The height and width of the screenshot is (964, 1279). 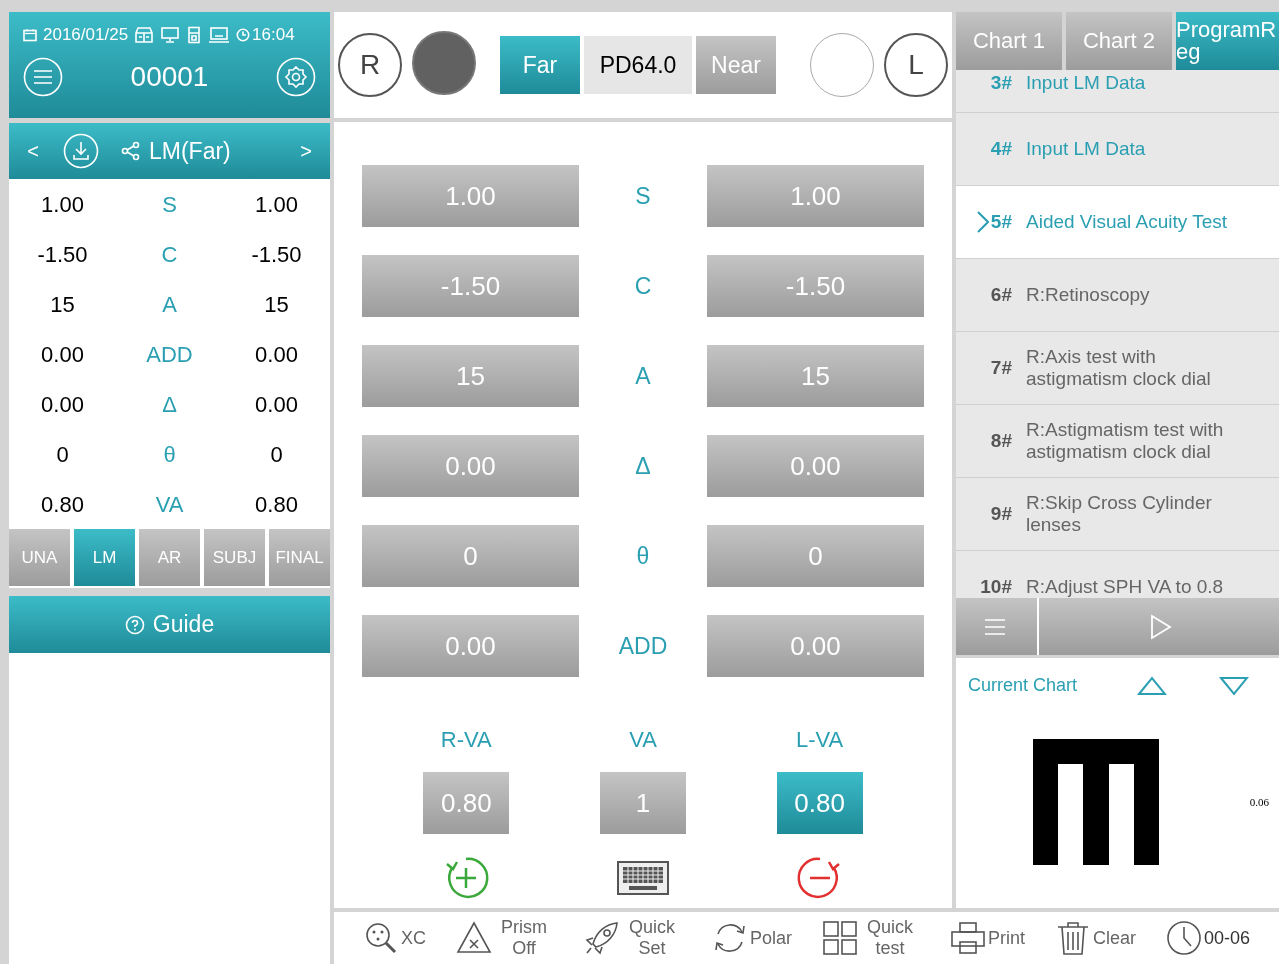 What do you see at coordinates (751, 938) in the screenshot?
I see `toolbar-button: Polar` at bounding box center [751, 938].